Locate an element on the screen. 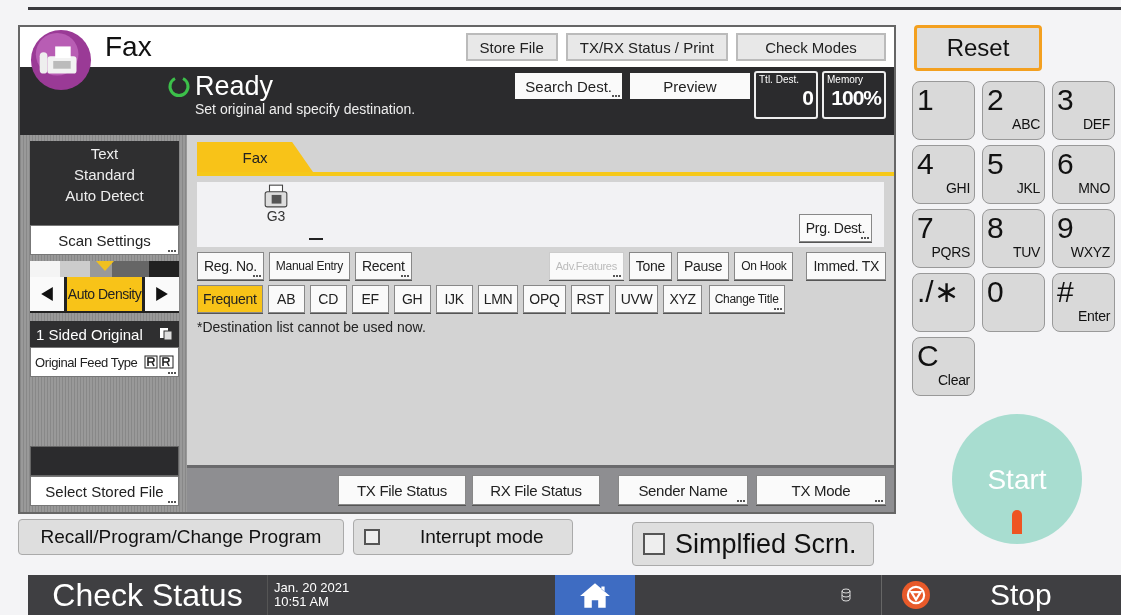 This screenshot has width=1121, height=615. stored-file-button: Select Stored File is located at coordinates (104, 491).